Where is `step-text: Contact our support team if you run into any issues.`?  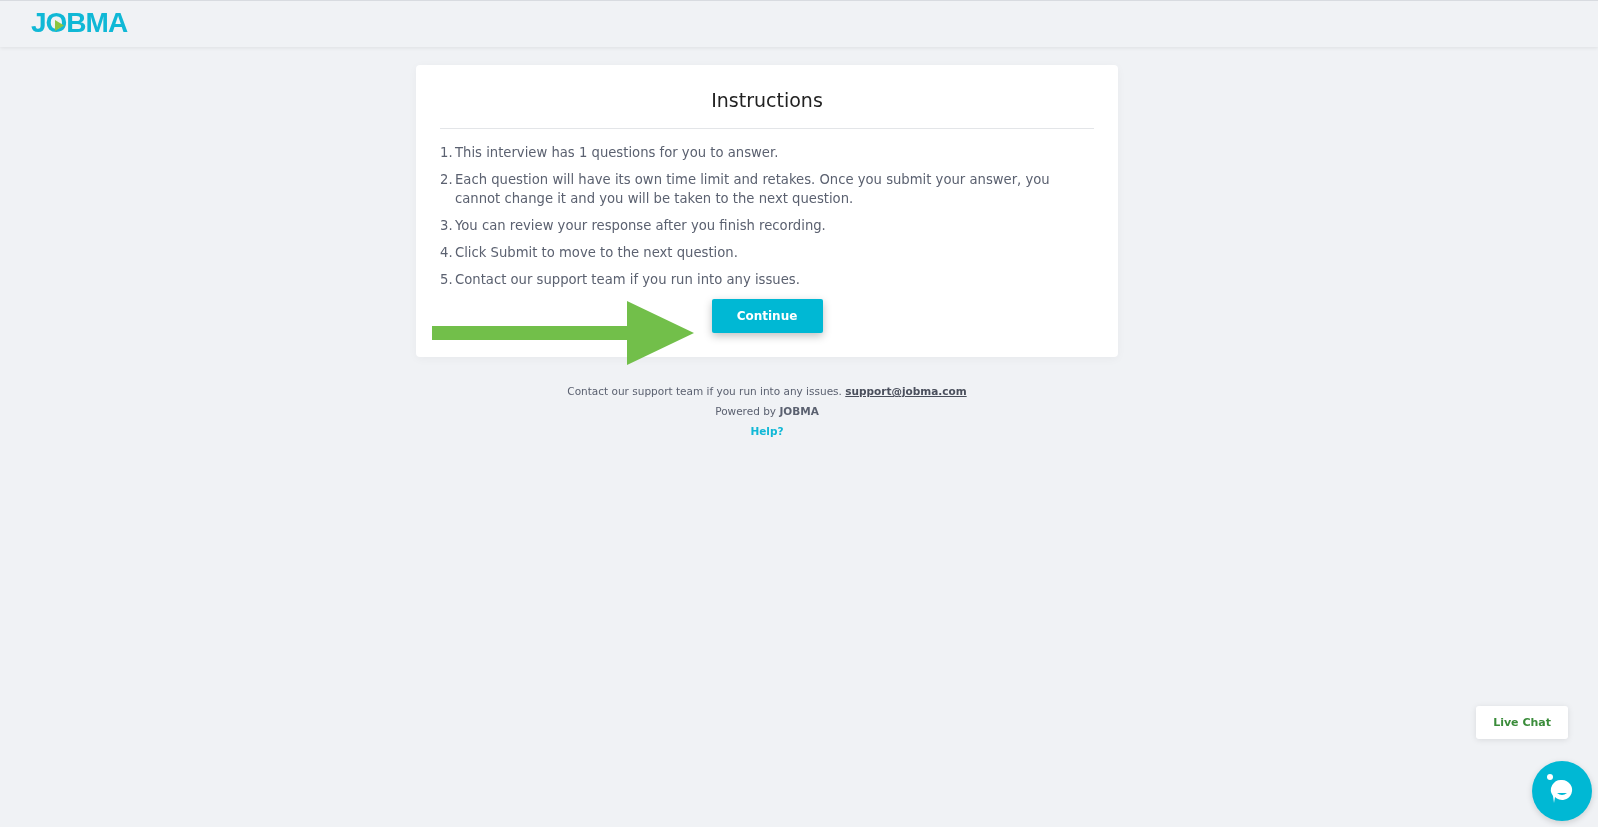
step-text: Contact our support team if you run into any issues. is located at coordinates (627, 280).